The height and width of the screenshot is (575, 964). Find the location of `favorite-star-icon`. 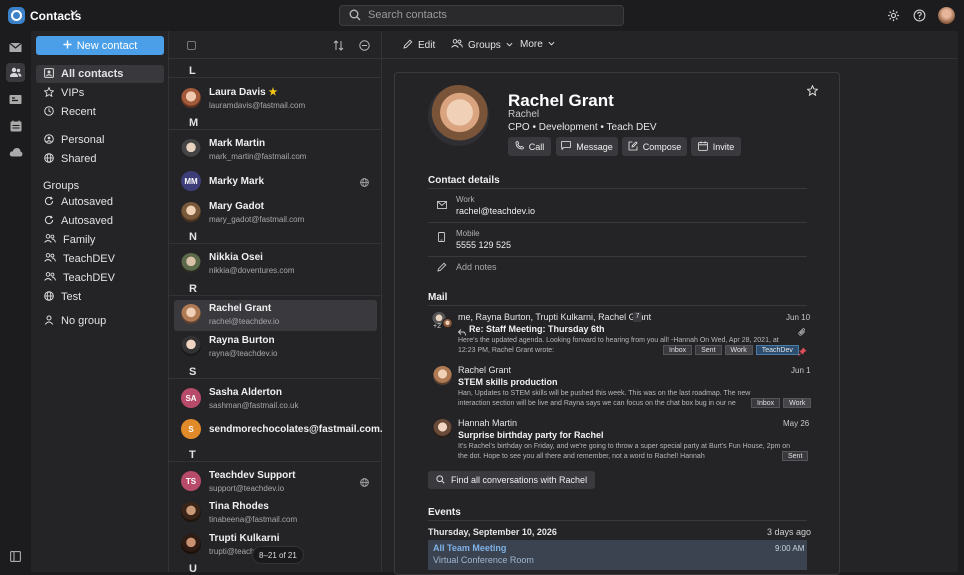

favorite-star-icon is located at coordinates (812, 91).